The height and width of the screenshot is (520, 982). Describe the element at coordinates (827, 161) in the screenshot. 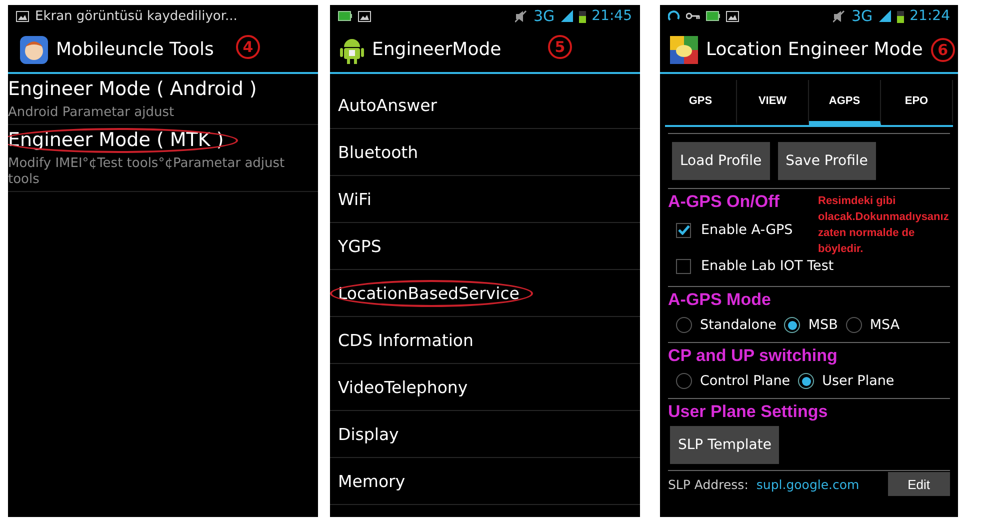

I see `profile-button: Save Profile` at that location.